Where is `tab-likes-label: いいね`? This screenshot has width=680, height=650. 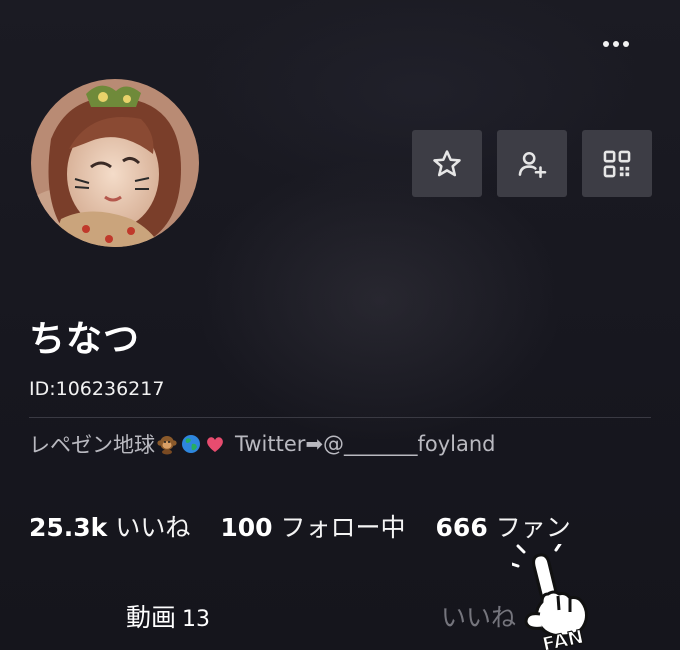 tab-likes-label: いいね is located at coordinates (479, 617).